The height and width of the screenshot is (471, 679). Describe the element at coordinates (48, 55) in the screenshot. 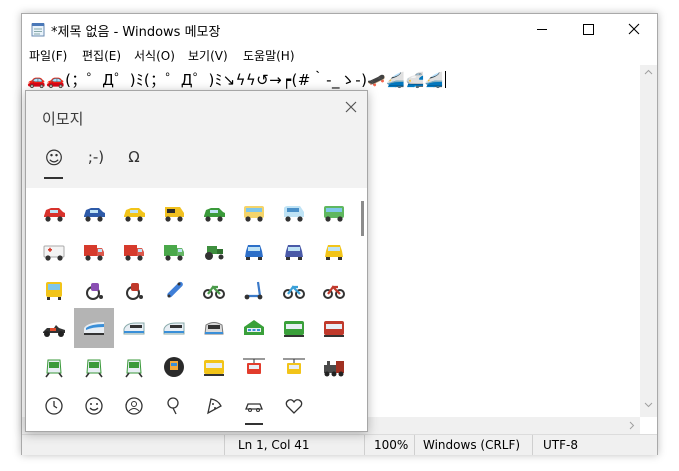

I see `menu-file: 파일(F)` at that location.